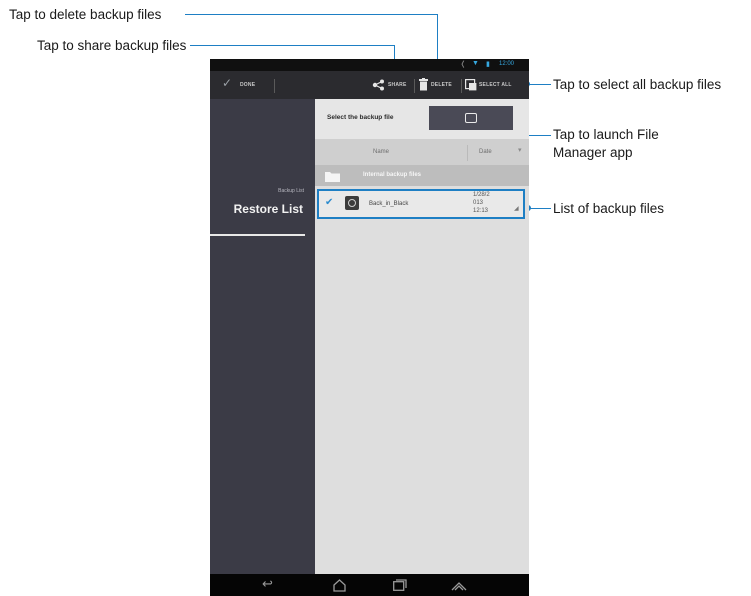 Image resolution: width=751 pixels, height=596 pixels. I want to click on file-name: Back_in_Black, so click(389, 204).